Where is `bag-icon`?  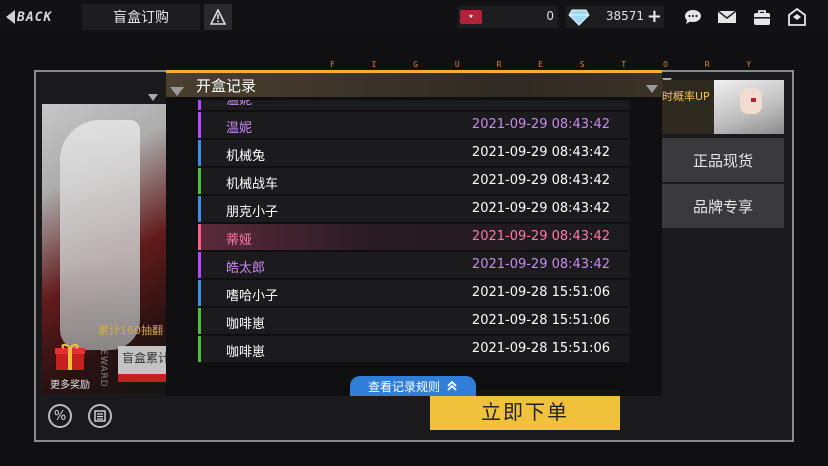 bag-icon is located at coordinates (762, 17).